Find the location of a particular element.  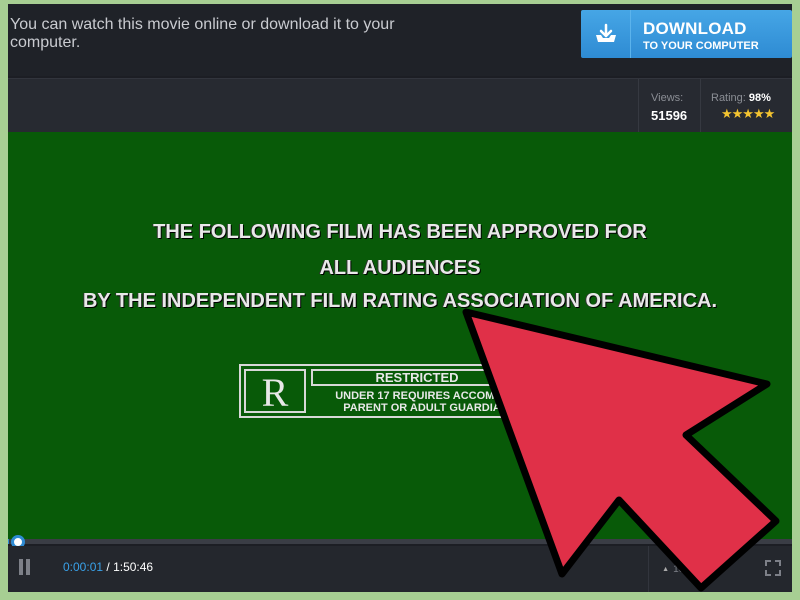

pause-icon is located at coordinates (25, 567).